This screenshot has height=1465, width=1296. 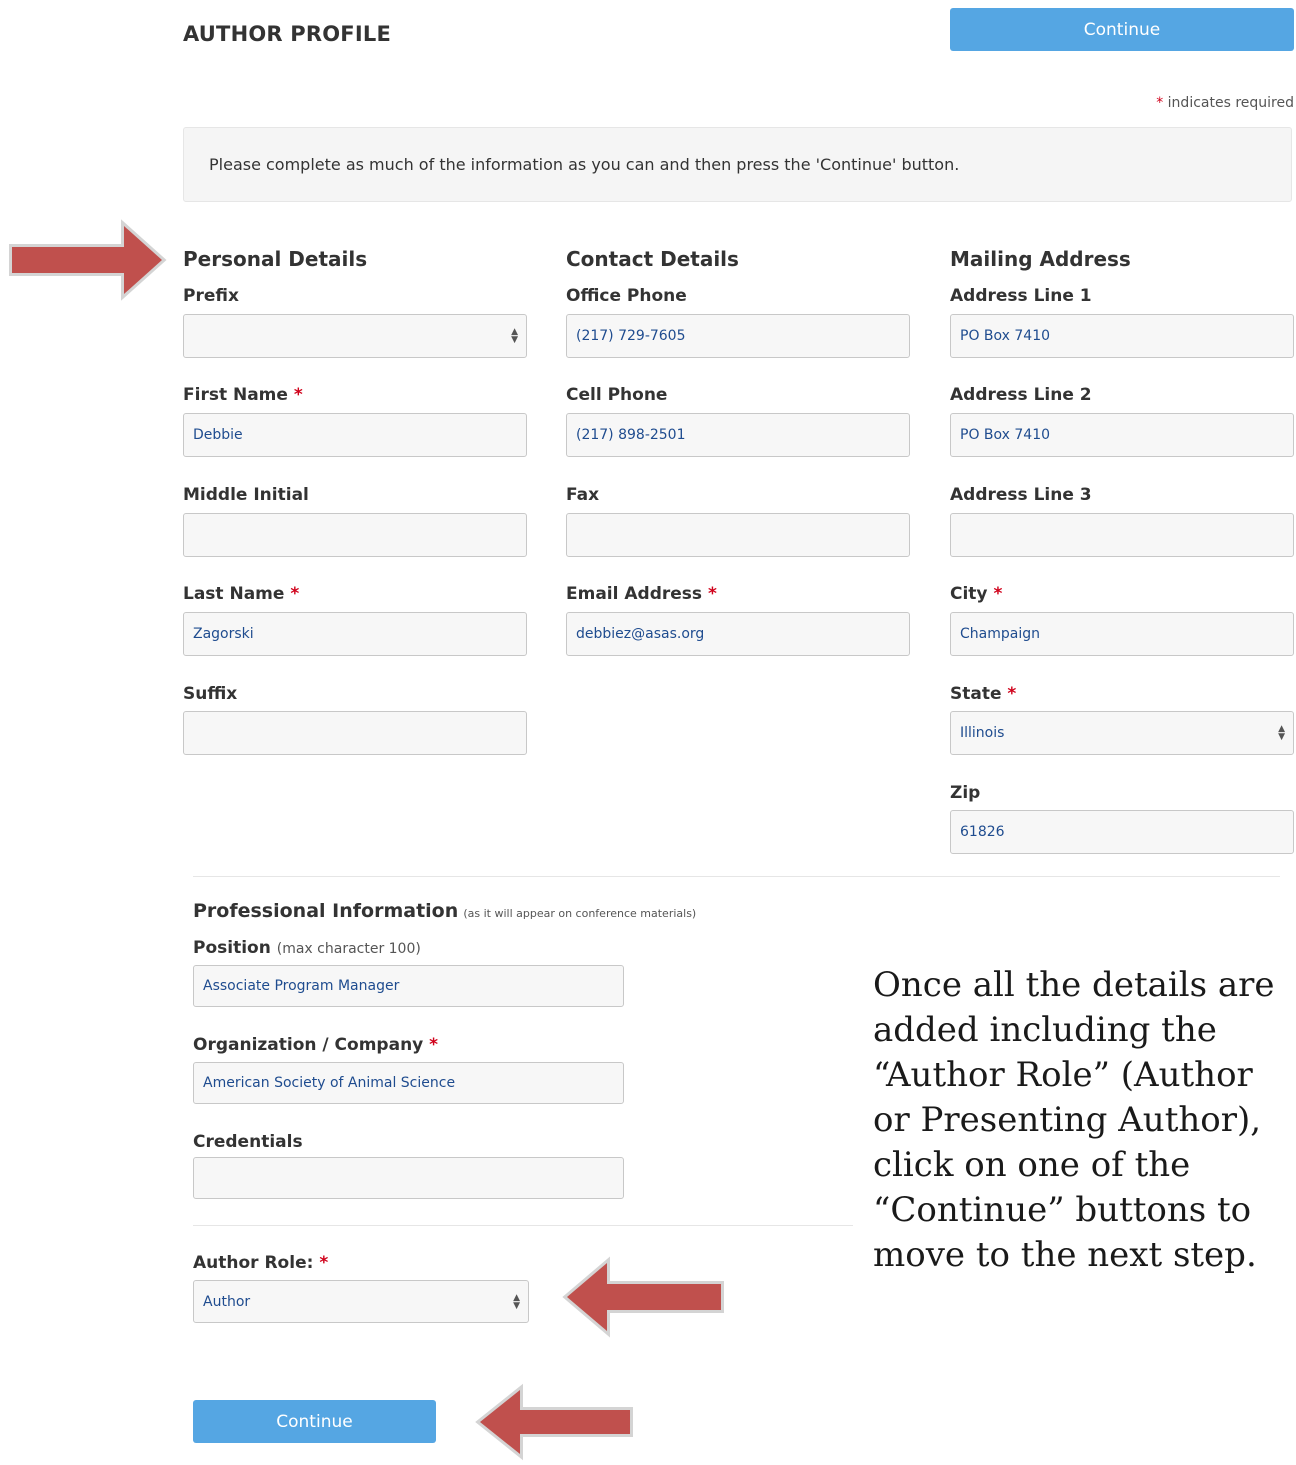 What do you see at coordinates (738, 336) in the screenshot?
I see `office-phone-input` at bounding box center [738, 336].